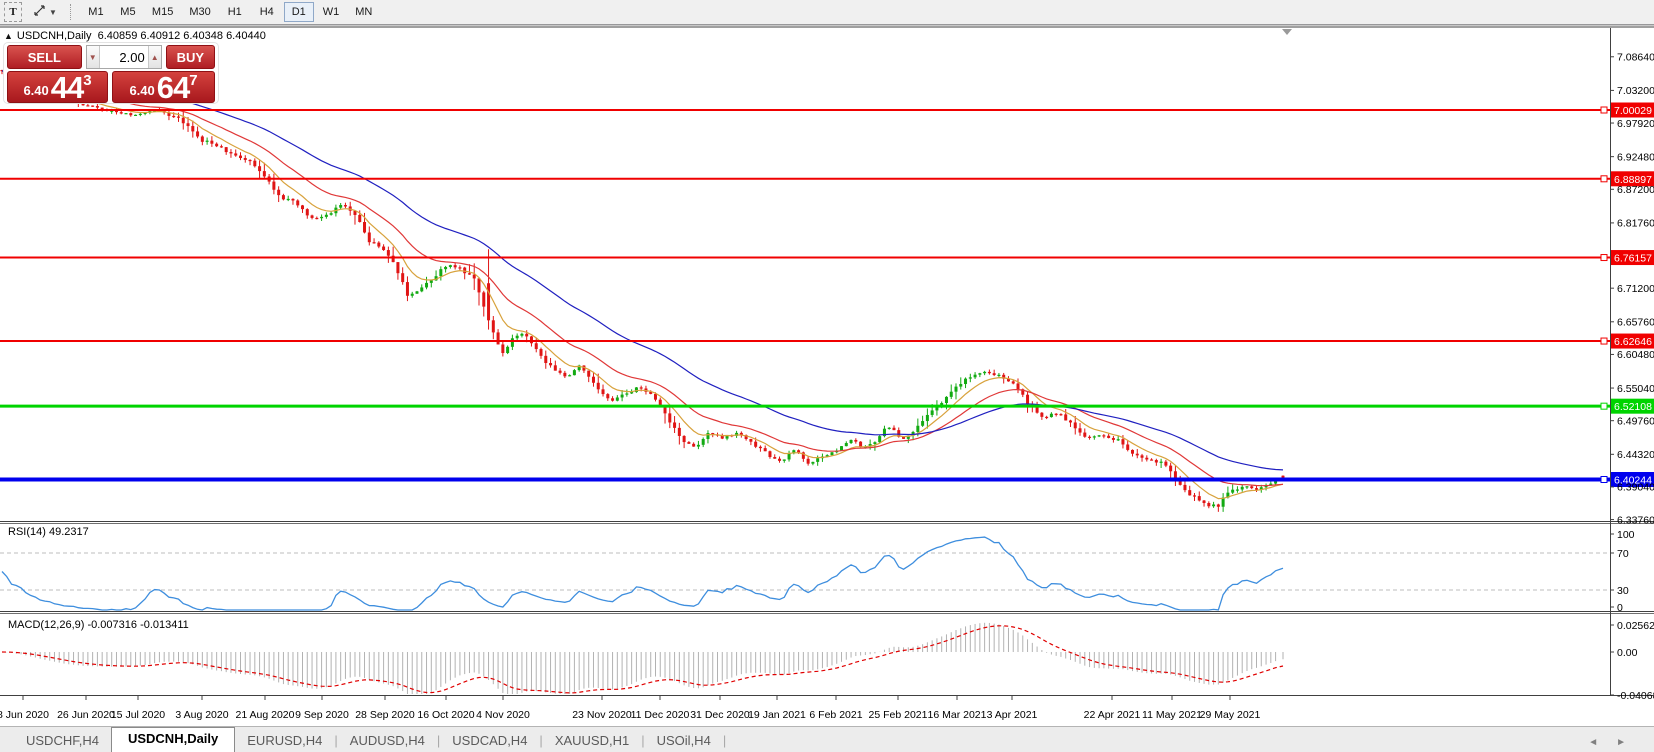 This screenshot has height=752, width=1654. What do you see at coordinates (684, 741) in the screenshot?
I see `chart-tab-usoil: USOil,H4` at bounding box center [684, 741].